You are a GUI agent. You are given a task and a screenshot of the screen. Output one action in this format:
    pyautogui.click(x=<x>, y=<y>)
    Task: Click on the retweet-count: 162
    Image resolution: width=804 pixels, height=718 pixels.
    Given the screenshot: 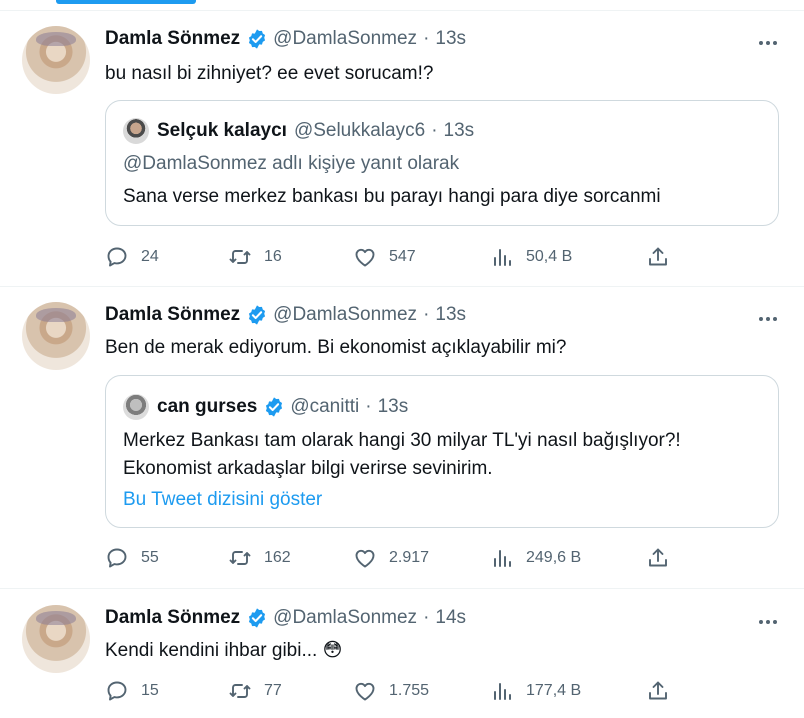 What is the action you would take?
    pyautogui.click(x=277, y=557)
    